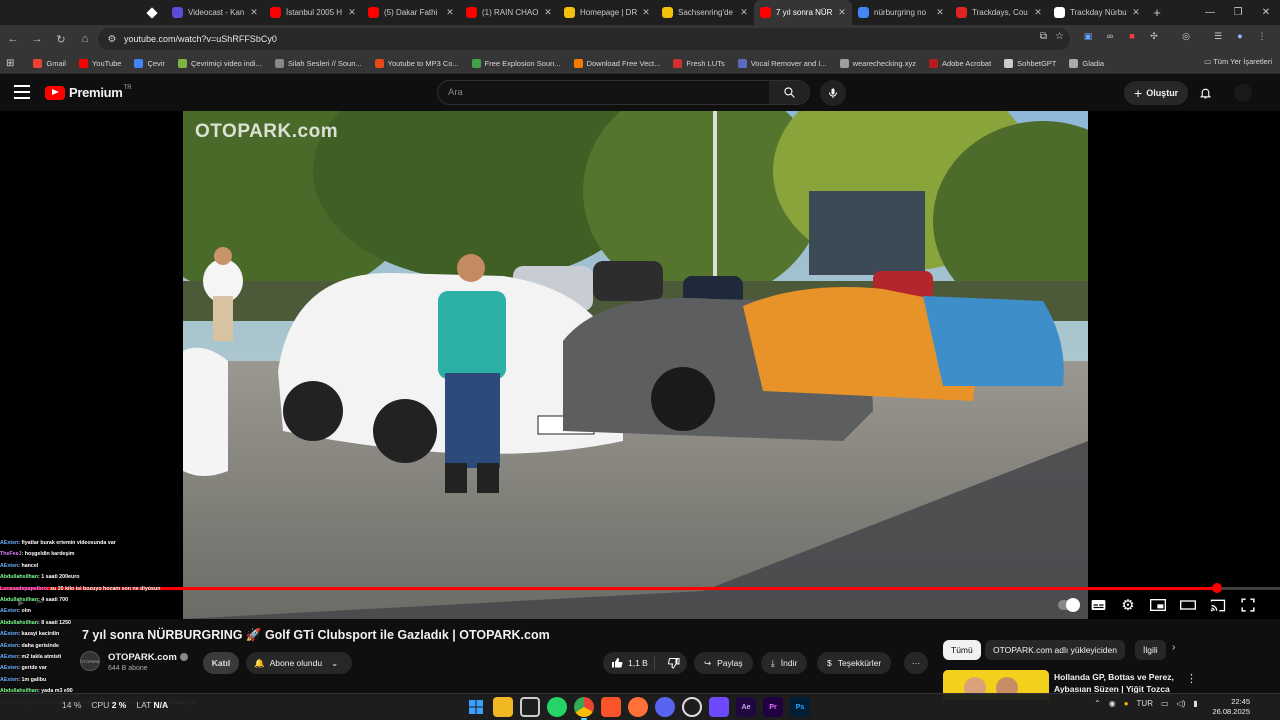 This screenshot has height=720, width=1280. What do you see at coordinates (1098, 605) in the screenshot?
I see `subtitles-icon` at bounding box center [1098, 605].